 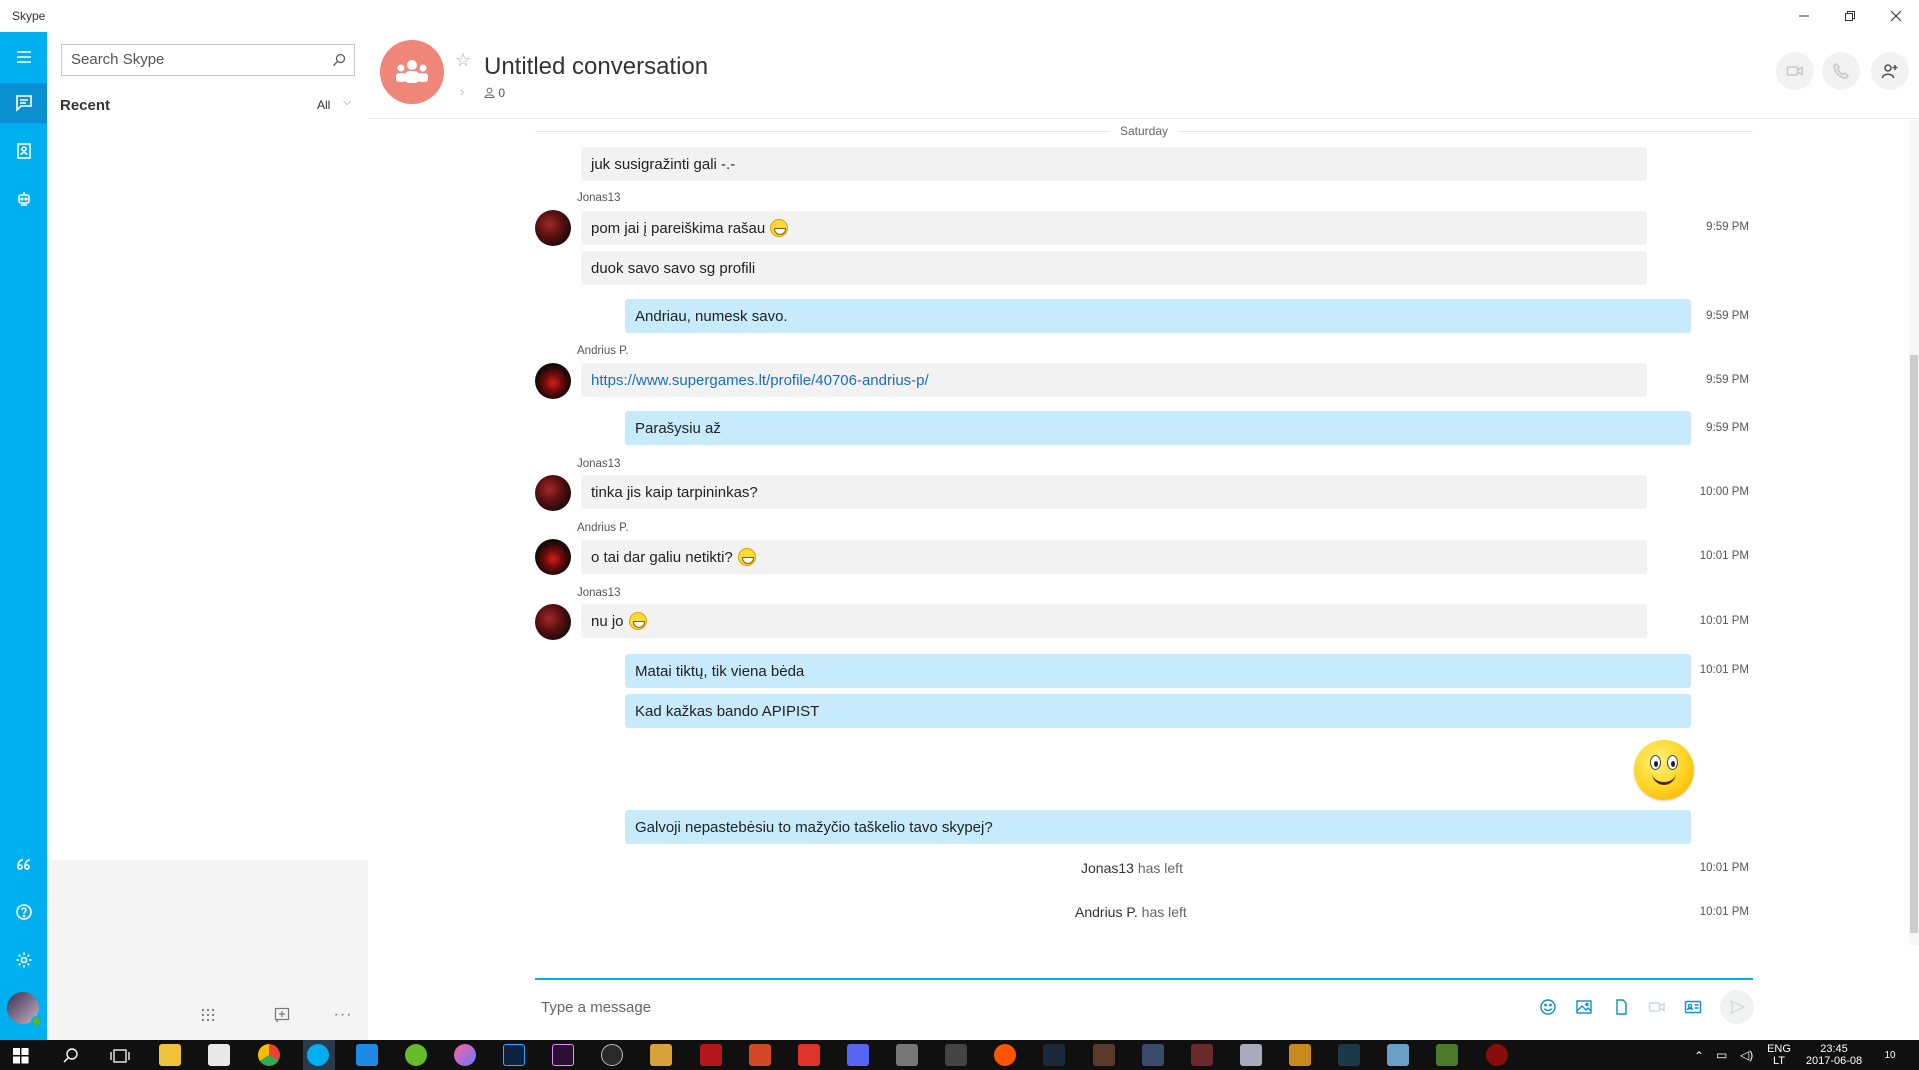 What do you see at coordinates (1005, 1055) in the screenshot?
I see `origin-icon` at bounding box center [1005, 1055].